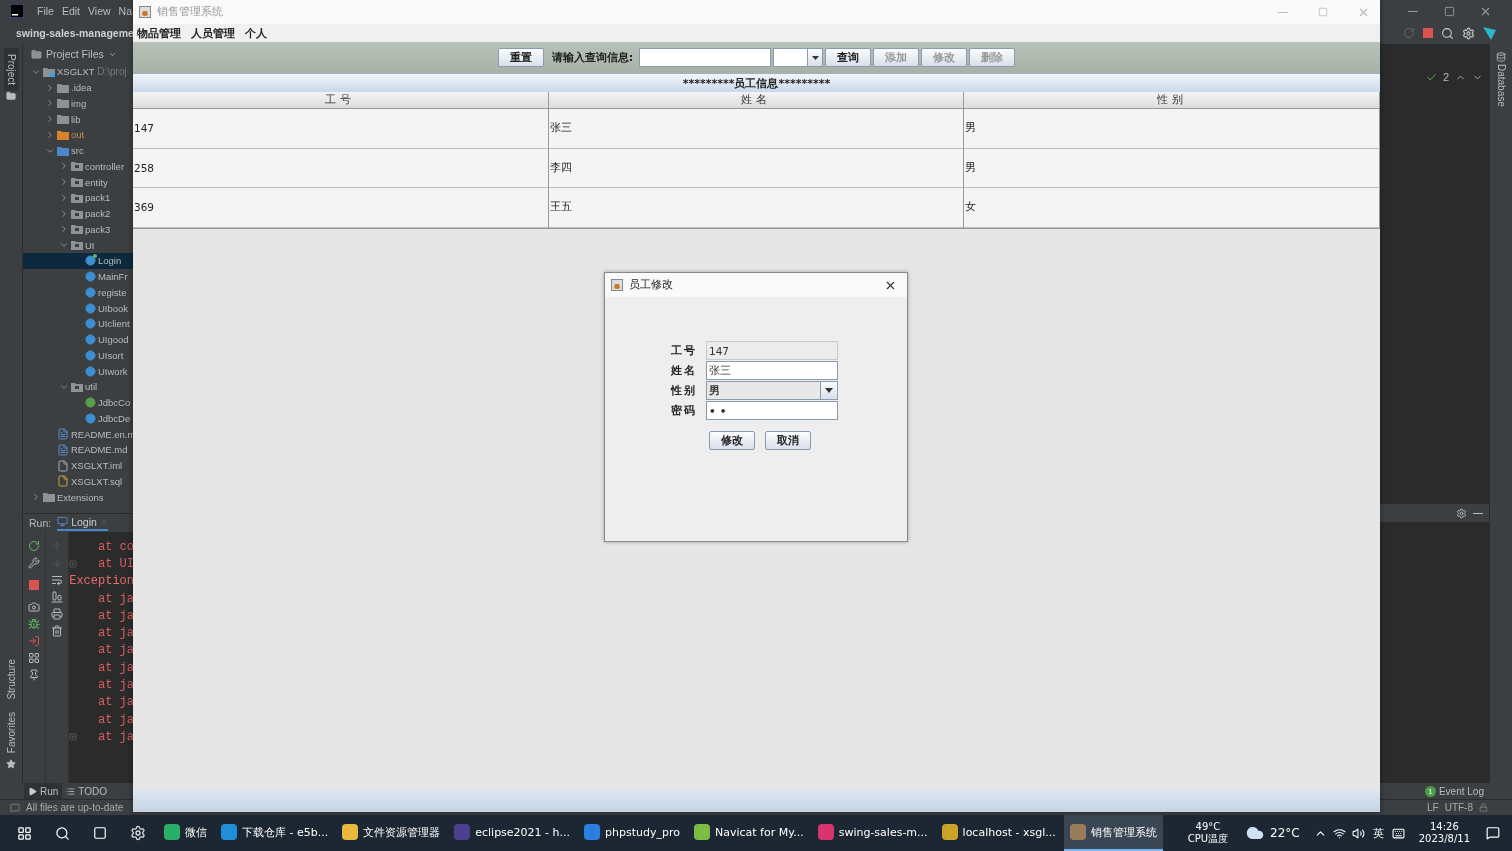 The image size is (1512, 851). Describe the element at coordinates (772, 410) in the screenshot. I see `password-field: ••` at that location.